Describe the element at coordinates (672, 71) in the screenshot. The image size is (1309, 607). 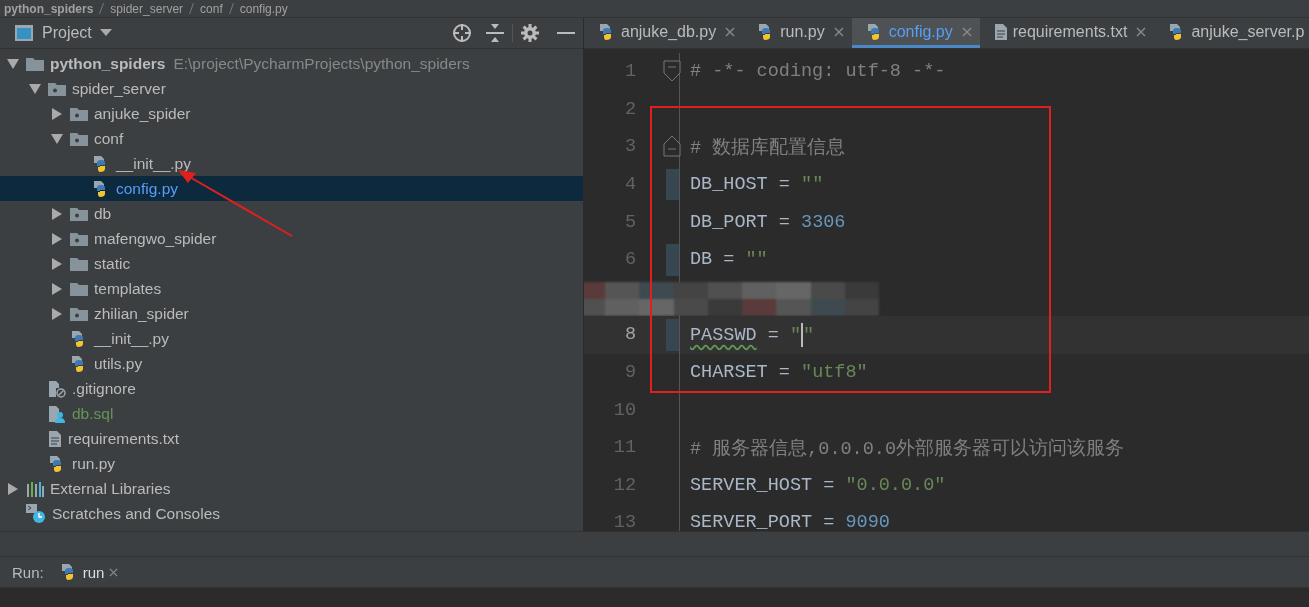
I see `fold-start-icon` at that location.